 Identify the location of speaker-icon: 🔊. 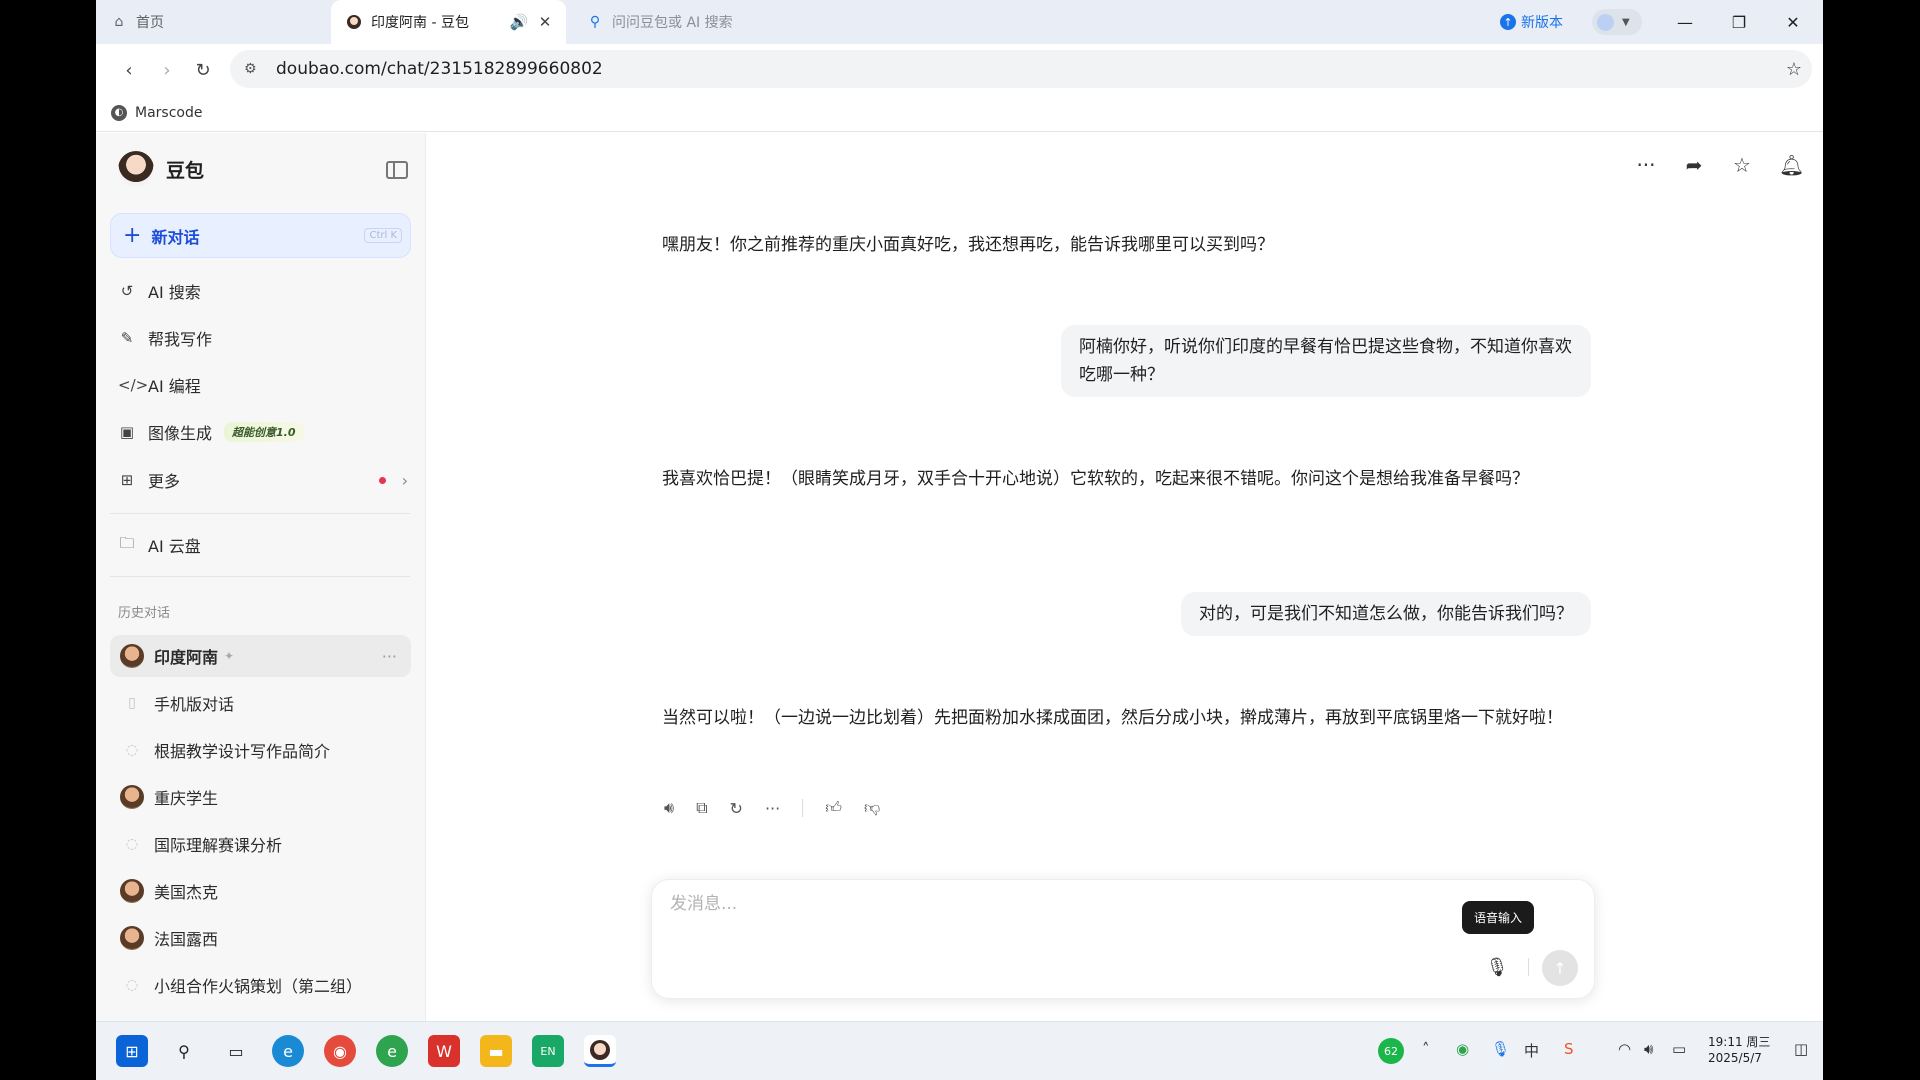
(519, 22).